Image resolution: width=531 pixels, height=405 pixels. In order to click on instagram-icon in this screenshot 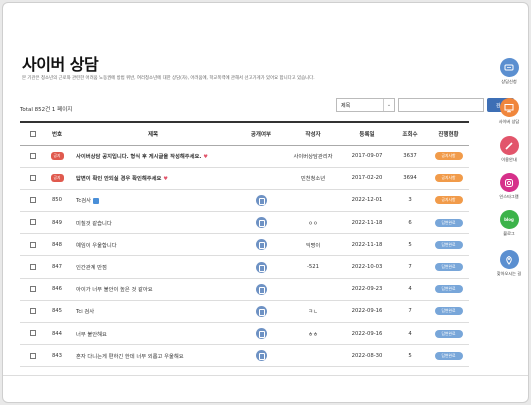, I will do `click(509, 182)`.